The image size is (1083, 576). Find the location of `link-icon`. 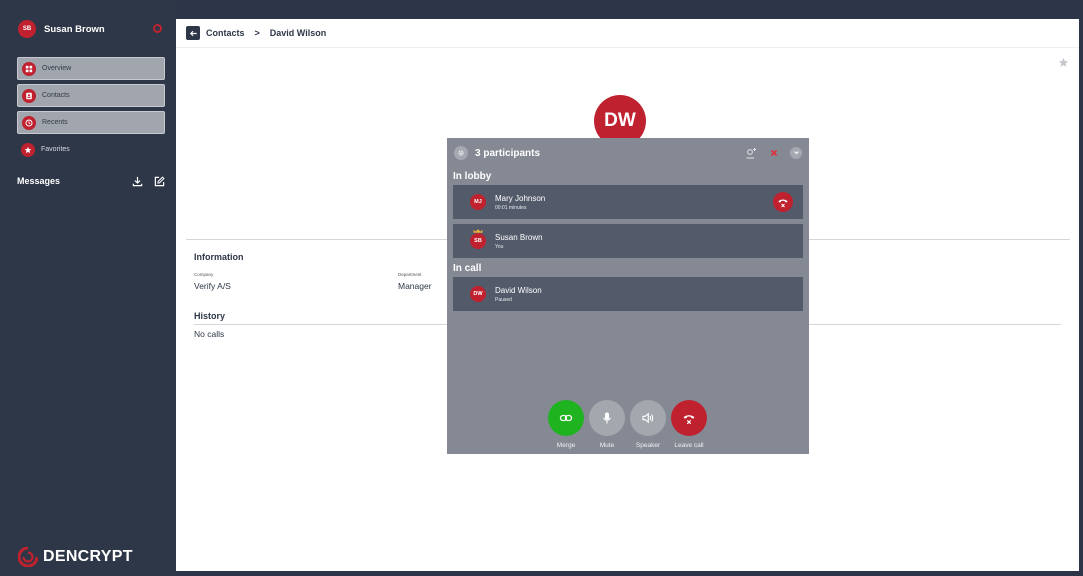

link-icon is located at coordinates (566, 418).